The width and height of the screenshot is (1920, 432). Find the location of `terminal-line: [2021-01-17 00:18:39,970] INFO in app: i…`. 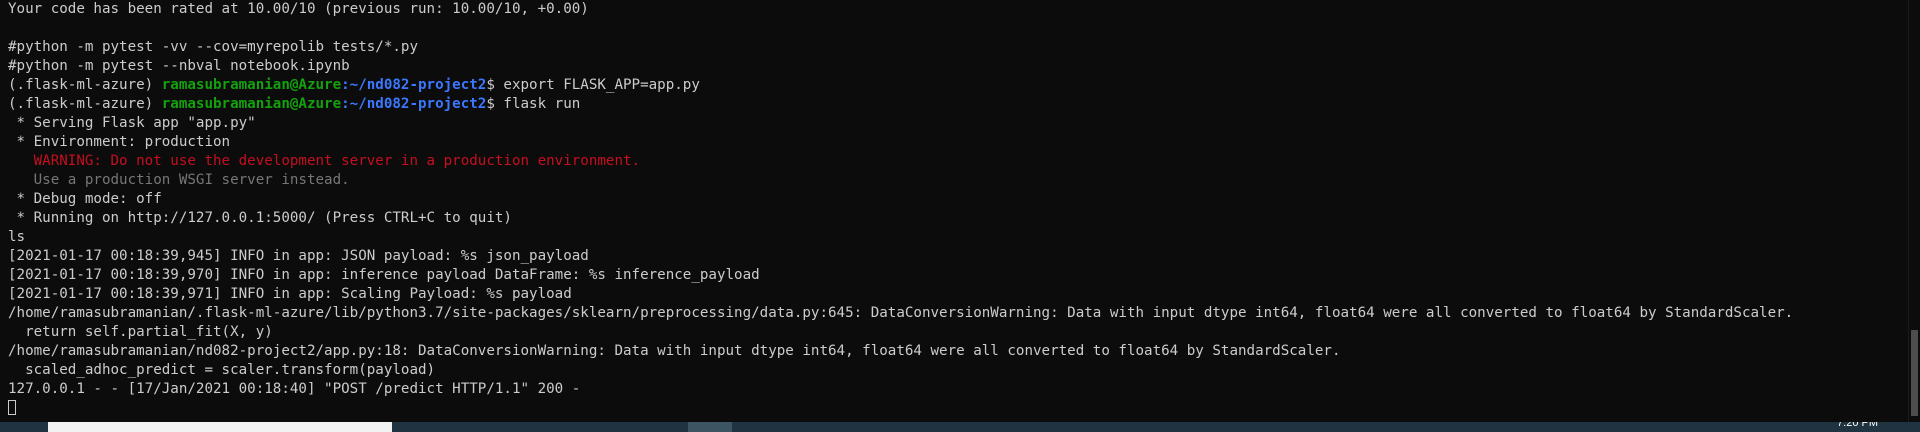

terminal-line: [2021-01-17 00:18:39,970] INFO in app: i… is located at coordinates (384, 275).